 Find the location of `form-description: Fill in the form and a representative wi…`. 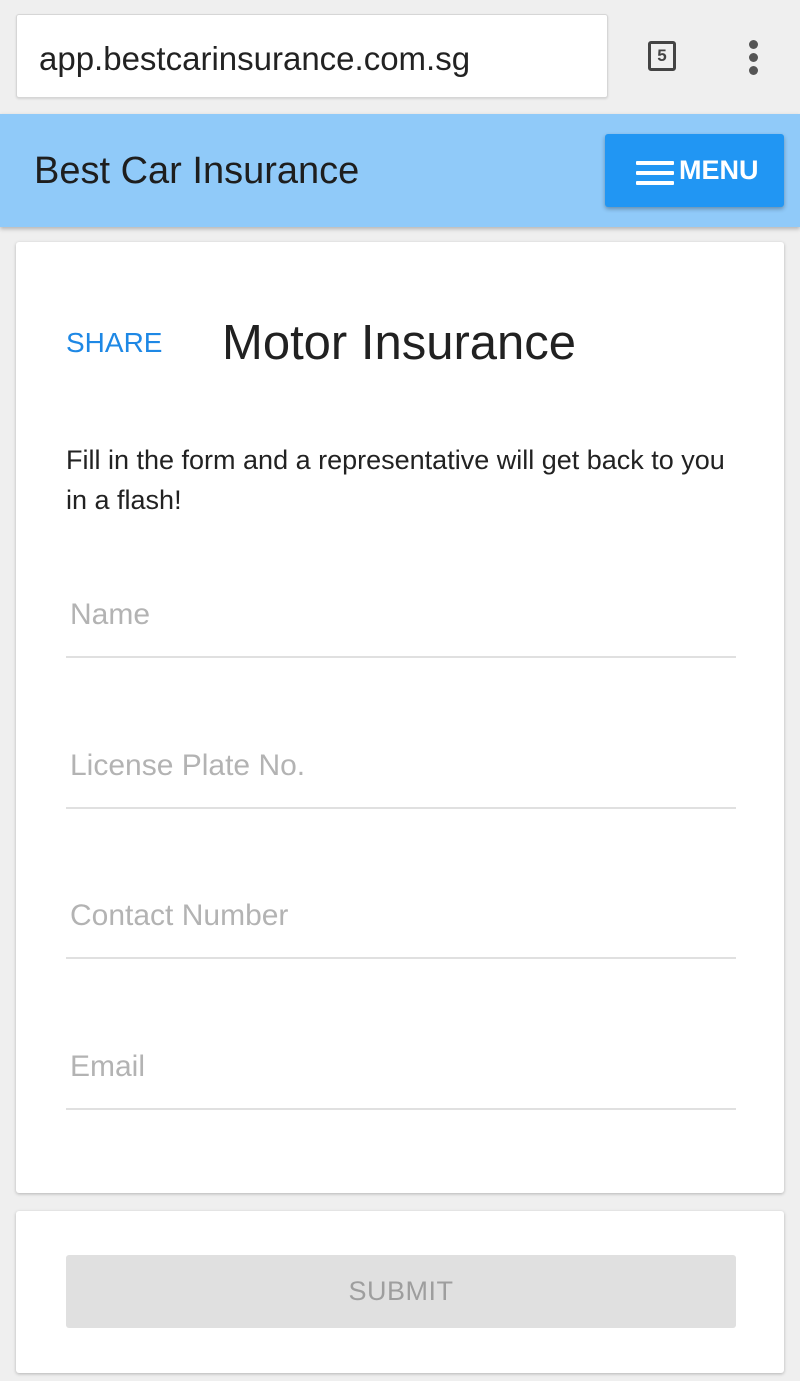

form-description: Fill in the form and a representative wi… is located at coordinates (395, 480).